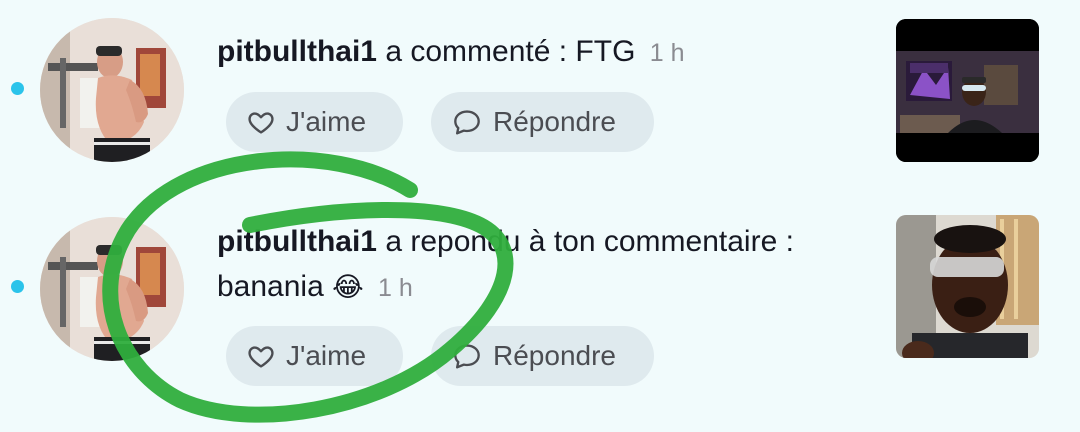 This screenshot has width=1080, height=432. Describe the element at coordinates (348, 287) in the screenshot. I see `laughing-emoji: 😂` at that location.